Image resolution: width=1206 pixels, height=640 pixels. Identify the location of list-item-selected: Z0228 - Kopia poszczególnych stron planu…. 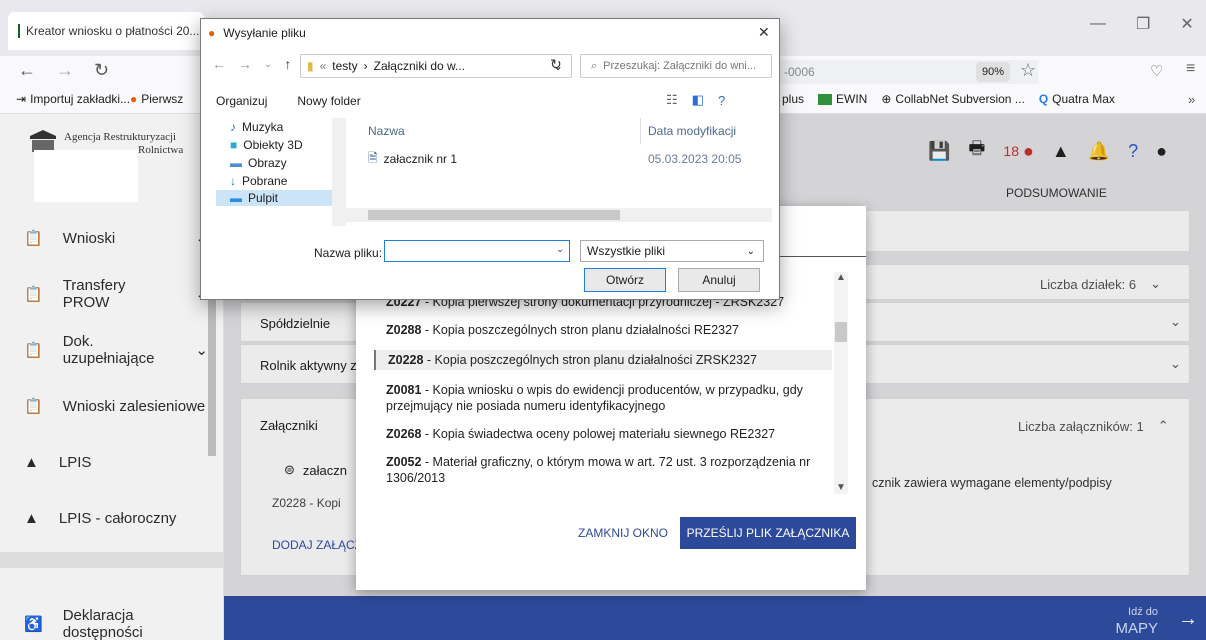
(603, 360).